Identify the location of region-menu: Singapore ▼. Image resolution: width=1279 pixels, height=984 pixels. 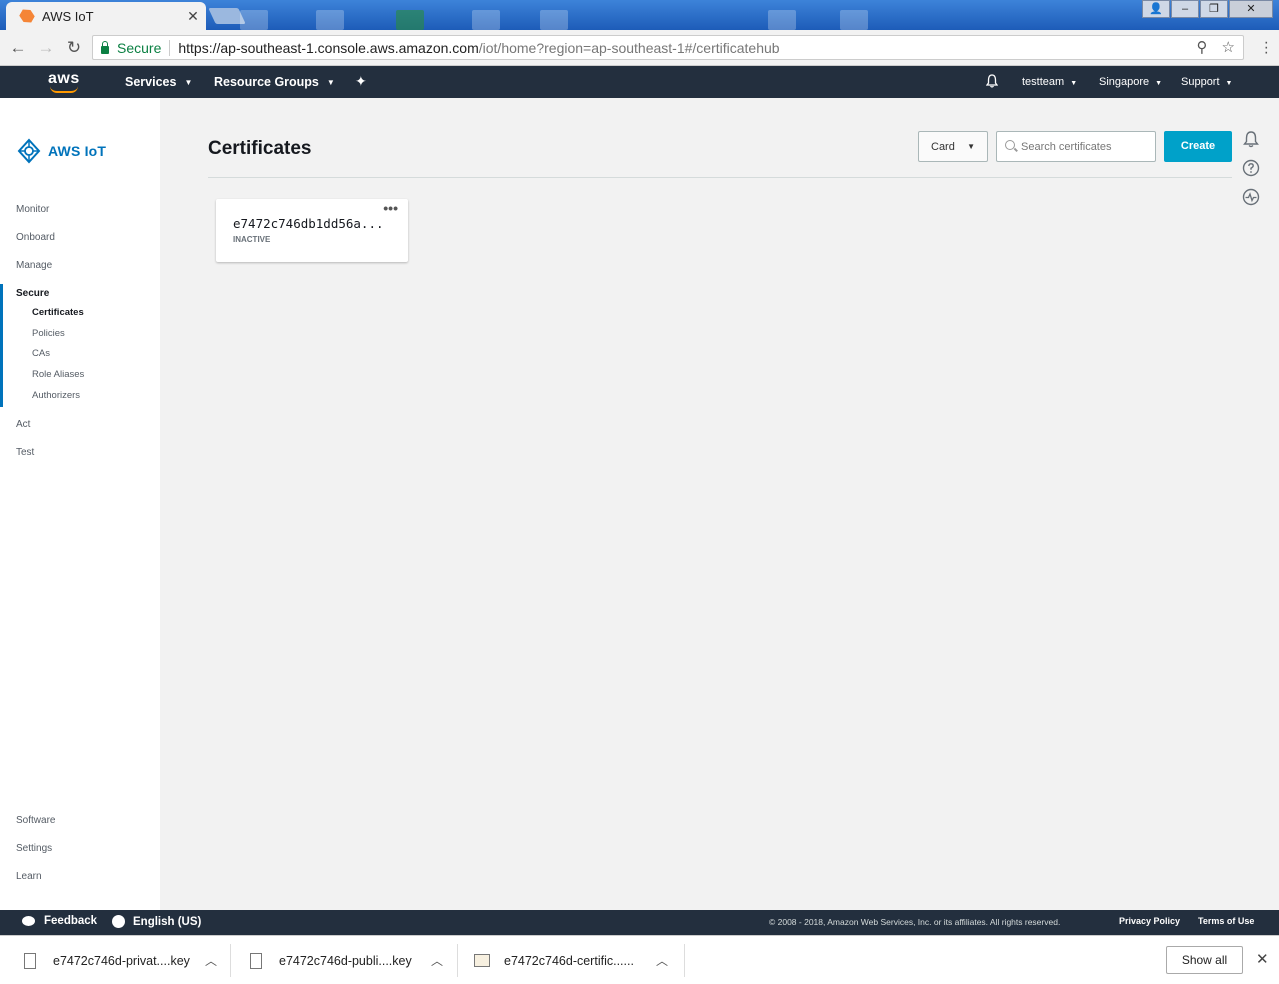
(1130, 82).